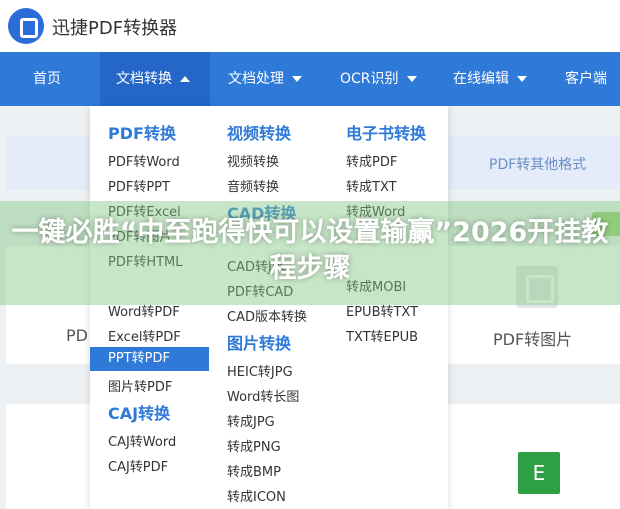 The image size is (620, 509). I want to click on nav-online-edit: 在线编辑, so click(490, 79).